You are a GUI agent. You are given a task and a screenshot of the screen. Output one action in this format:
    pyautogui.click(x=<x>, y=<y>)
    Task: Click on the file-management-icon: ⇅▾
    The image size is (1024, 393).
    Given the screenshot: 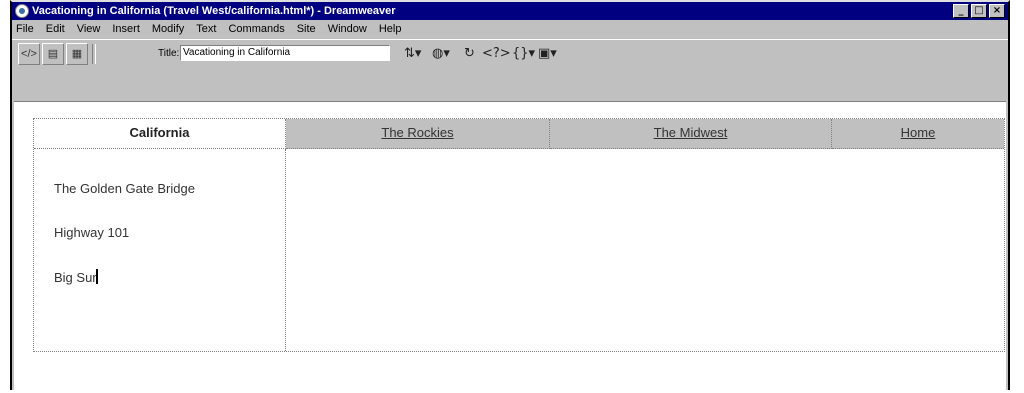 What is the action you would take?
    pyautogui.click(x=412, y=53)
    